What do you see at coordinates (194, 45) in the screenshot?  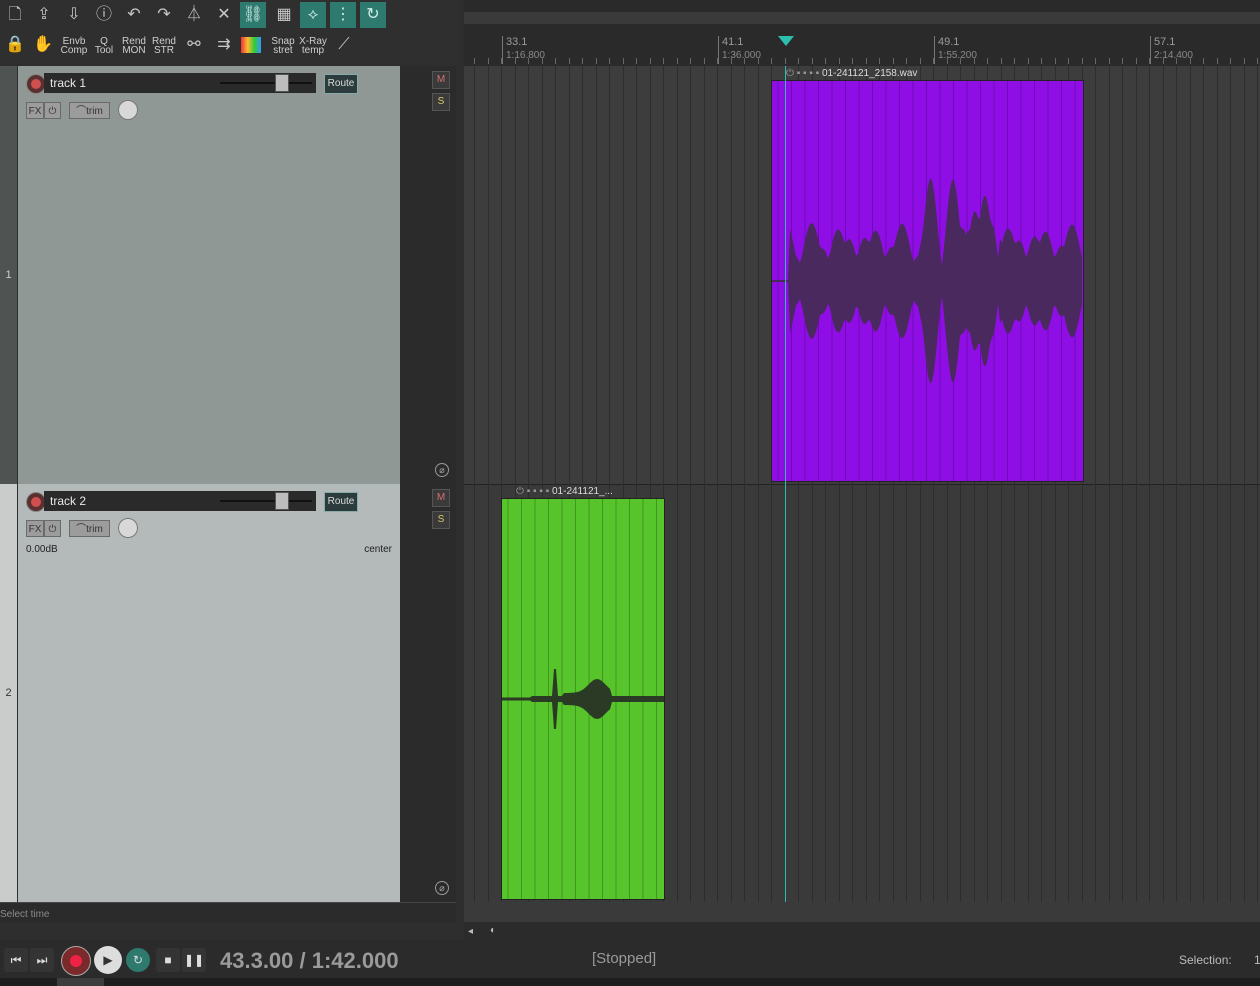 I see `tape-icon: ⚯` at bounding box center [194, 45].